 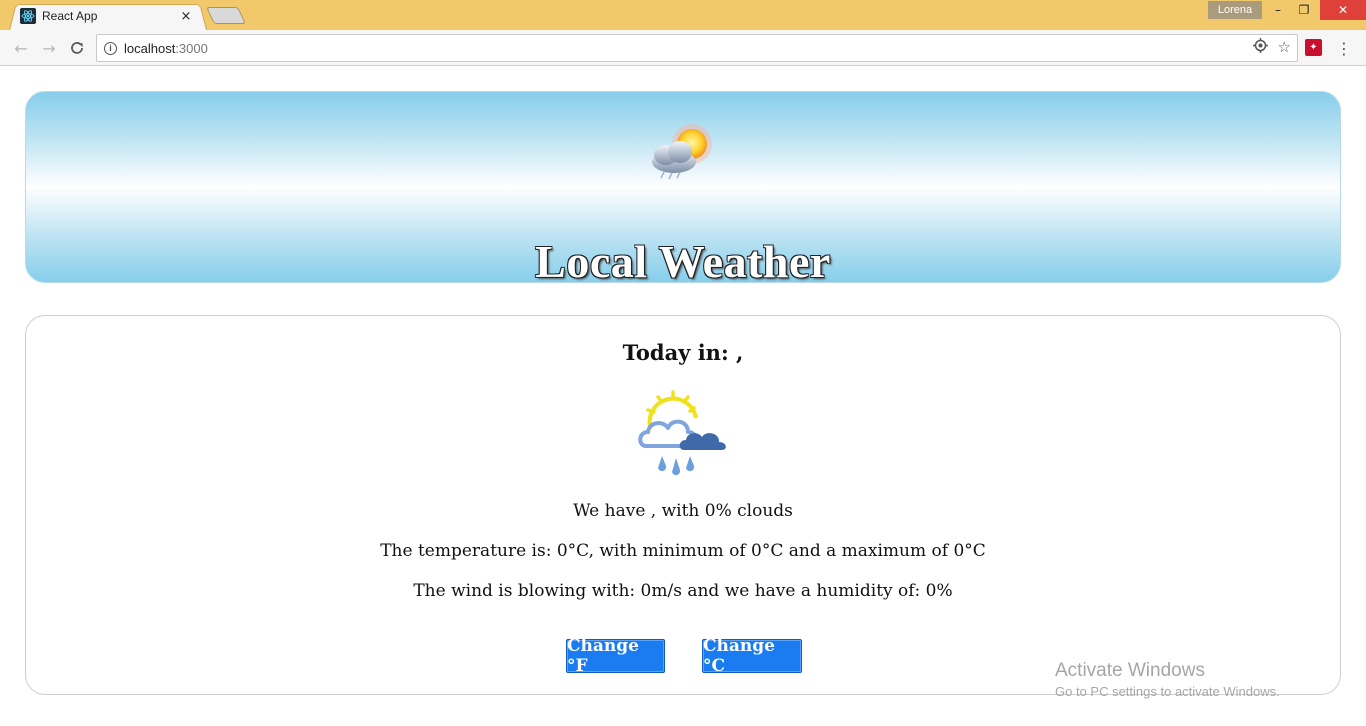 What do you see at coordinates (1343, 10) in the screenshot?
I see `window-close-icon: ✕` at bounding box center [1343, 10].